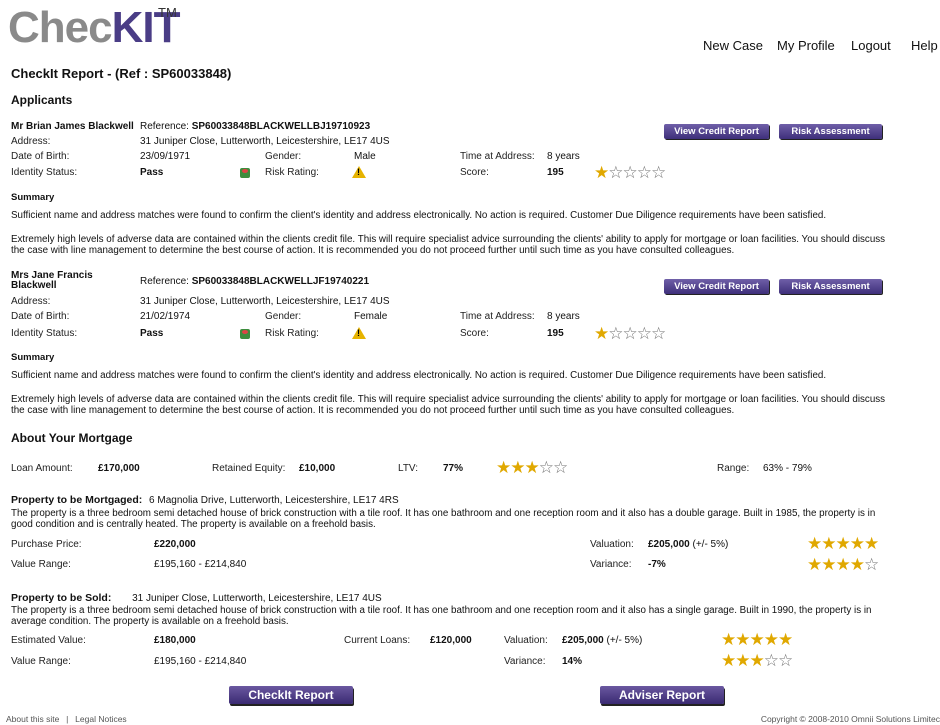  What do you see at coordinates (281, 126) in the screenshot?
I see `reference-value: SP60033848BLACKWELLBJ19710923` at bounding box center [281, 126].